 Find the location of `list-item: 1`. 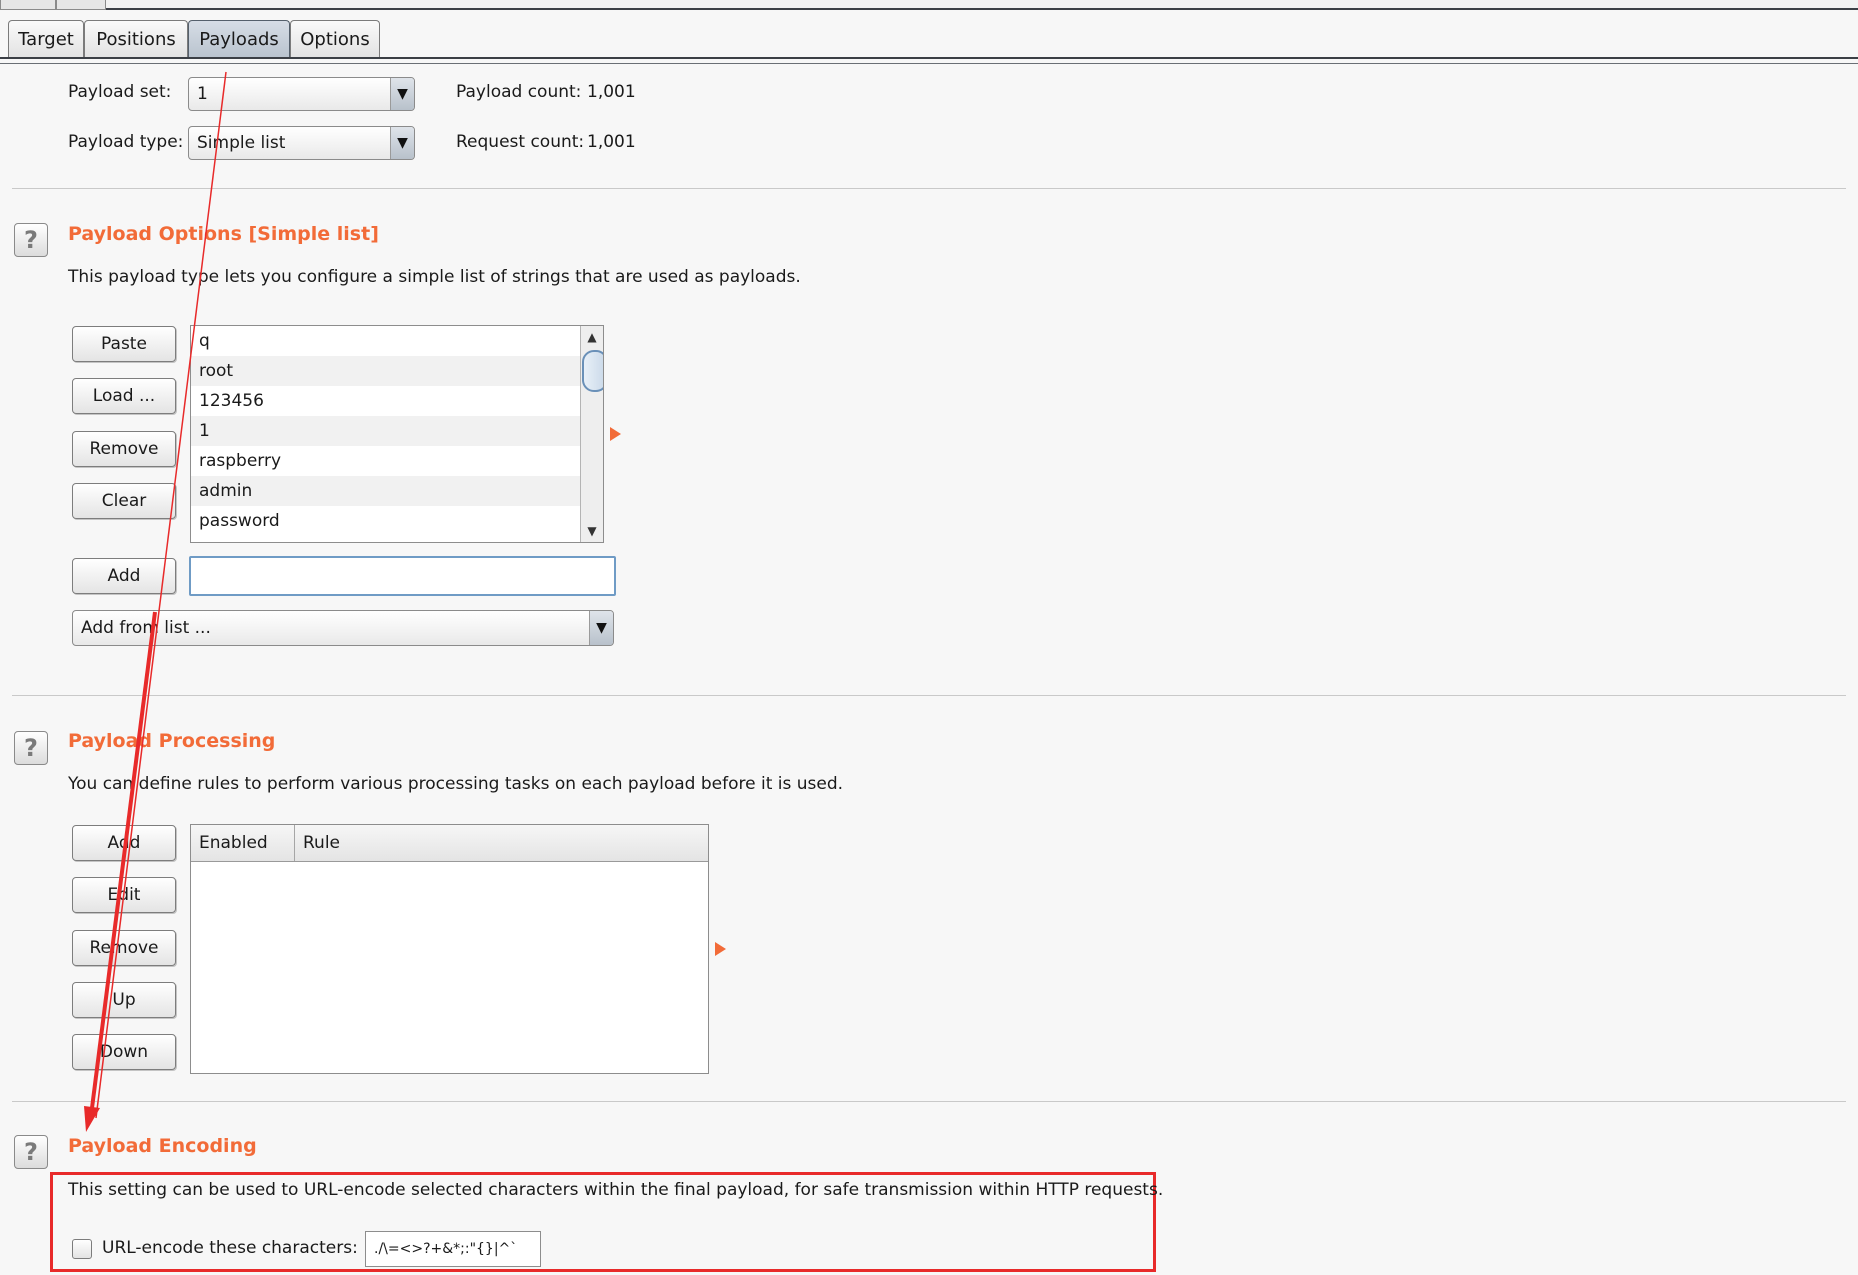

list-item: 1 is located at coordinates (386, 431).